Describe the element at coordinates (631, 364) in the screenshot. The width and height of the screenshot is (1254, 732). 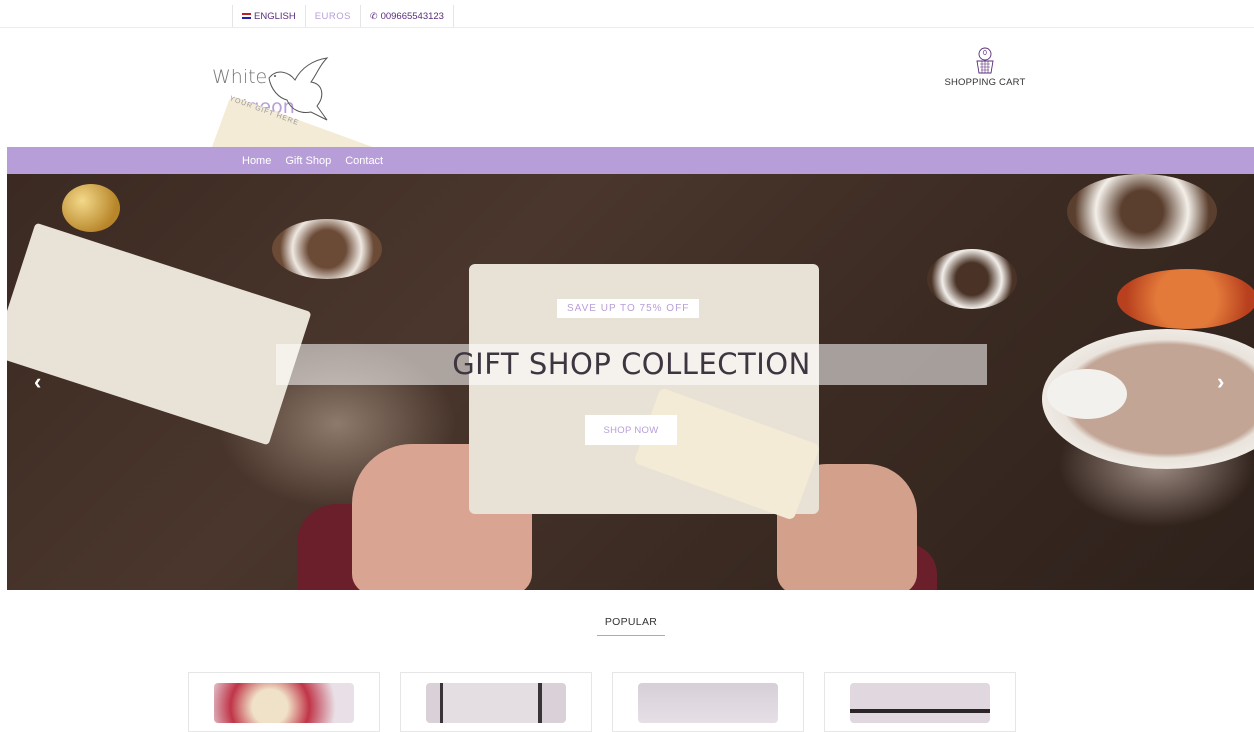
I see `hero-title: GIFT SHOP COLLECTION` at that location.